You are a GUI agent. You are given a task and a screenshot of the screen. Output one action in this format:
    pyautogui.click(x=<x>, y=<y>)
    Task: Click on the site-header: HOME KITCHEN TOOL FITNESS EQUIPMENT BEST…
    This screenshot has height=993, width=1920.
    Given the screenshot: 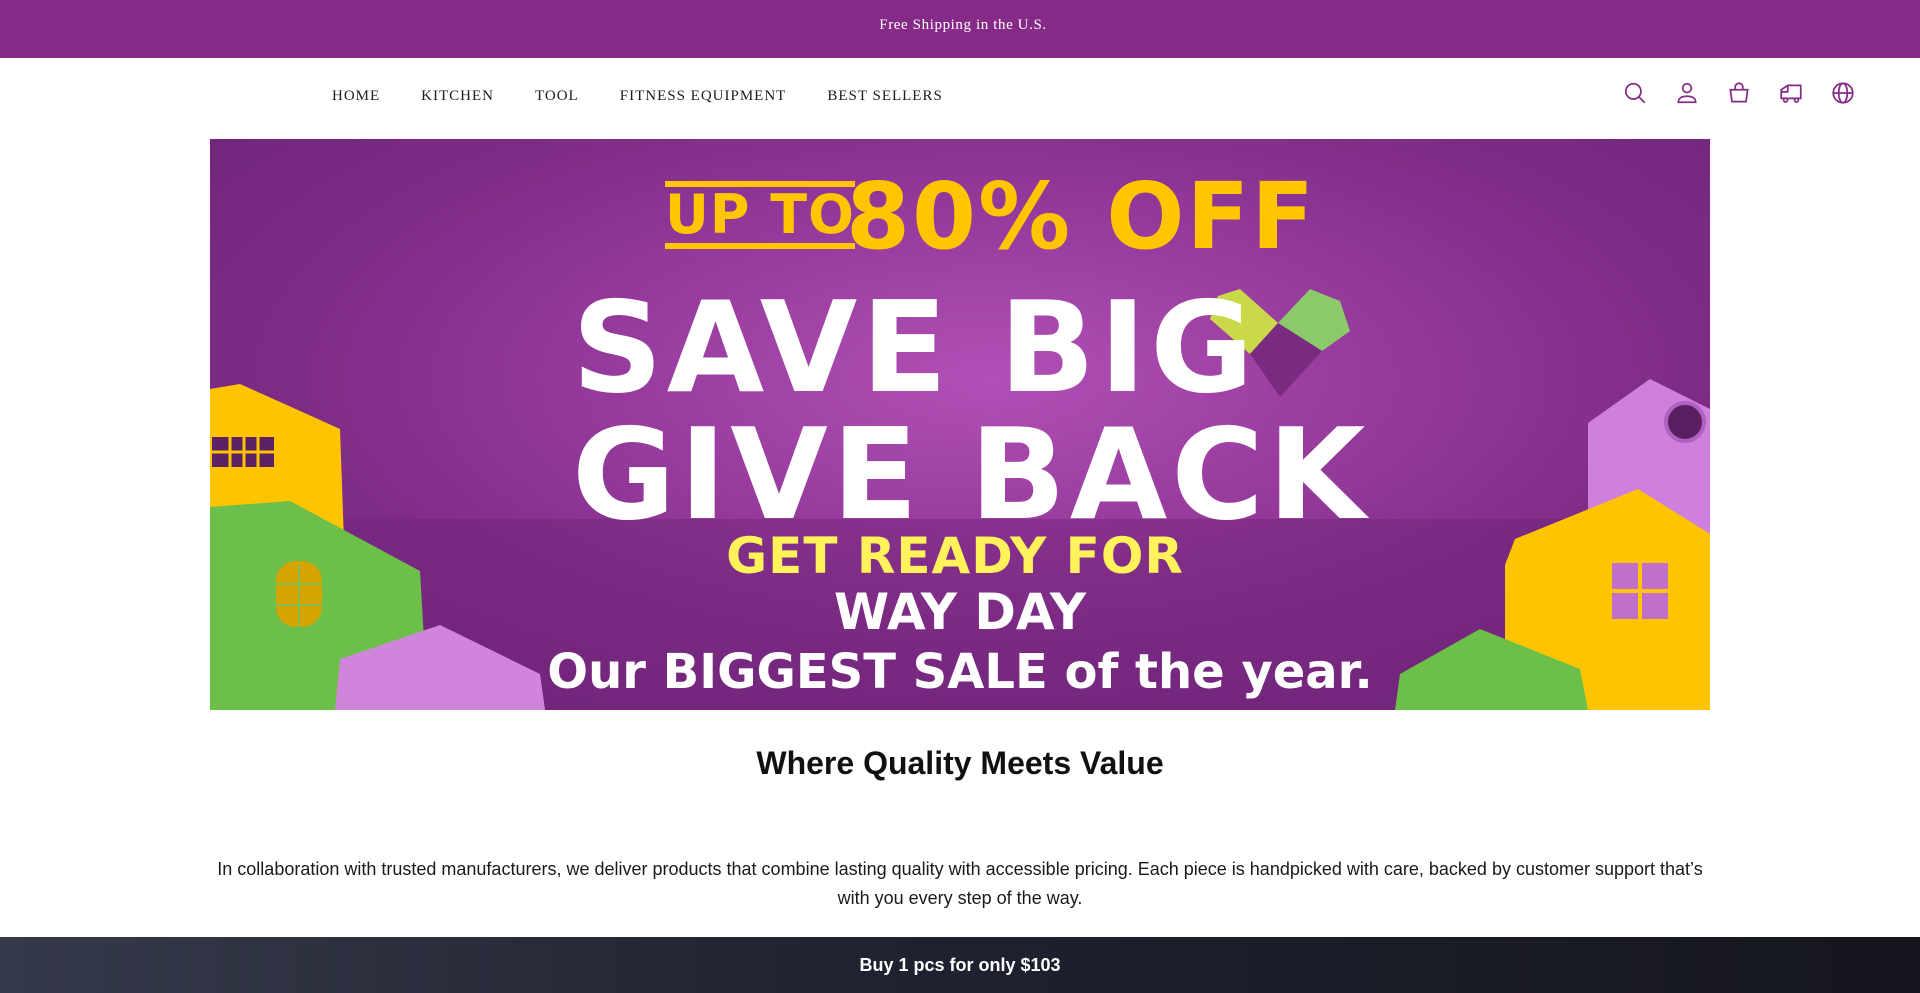 What is the action you would take?
    pyautogui.click(x=960, y=98)
    